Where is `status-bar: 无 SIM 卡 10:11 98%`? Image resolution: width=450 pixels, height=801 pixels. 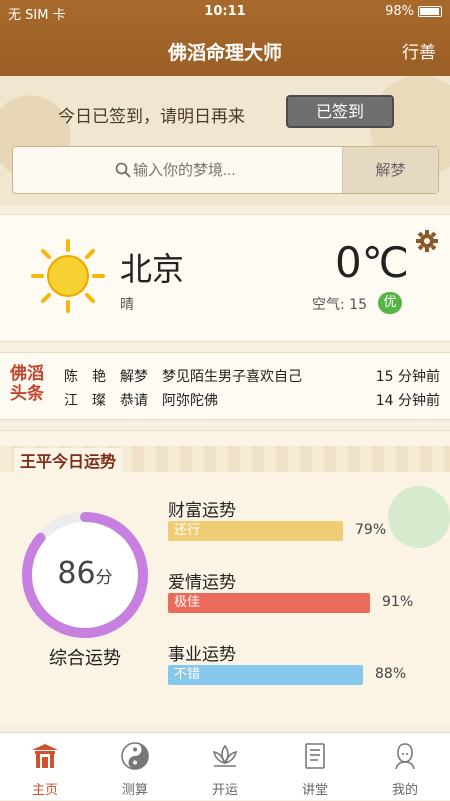
status-bar: 无 SIM 卡 10:11 98% is located at coordinates (225, 13).